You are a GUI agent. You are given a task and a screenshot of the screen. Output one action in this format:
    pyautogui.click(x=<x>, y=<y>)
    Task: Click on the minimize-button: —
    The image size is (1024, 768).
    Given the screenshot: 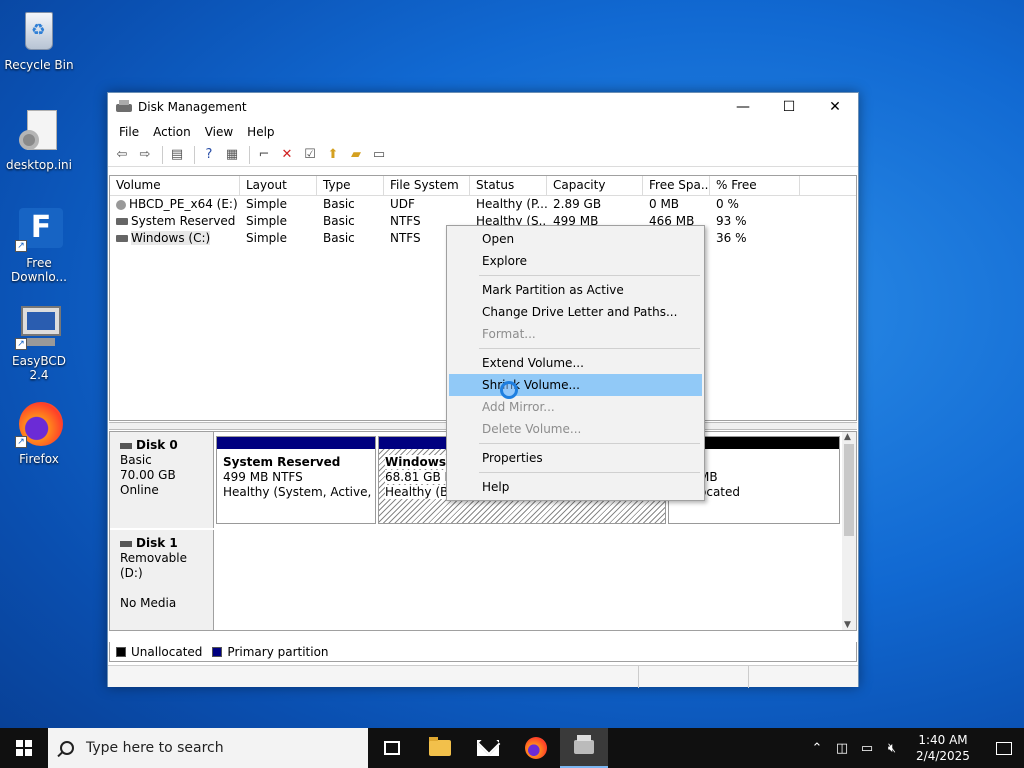 What is the action you would take?
    pyautogui.click(x=743, y=107)
    